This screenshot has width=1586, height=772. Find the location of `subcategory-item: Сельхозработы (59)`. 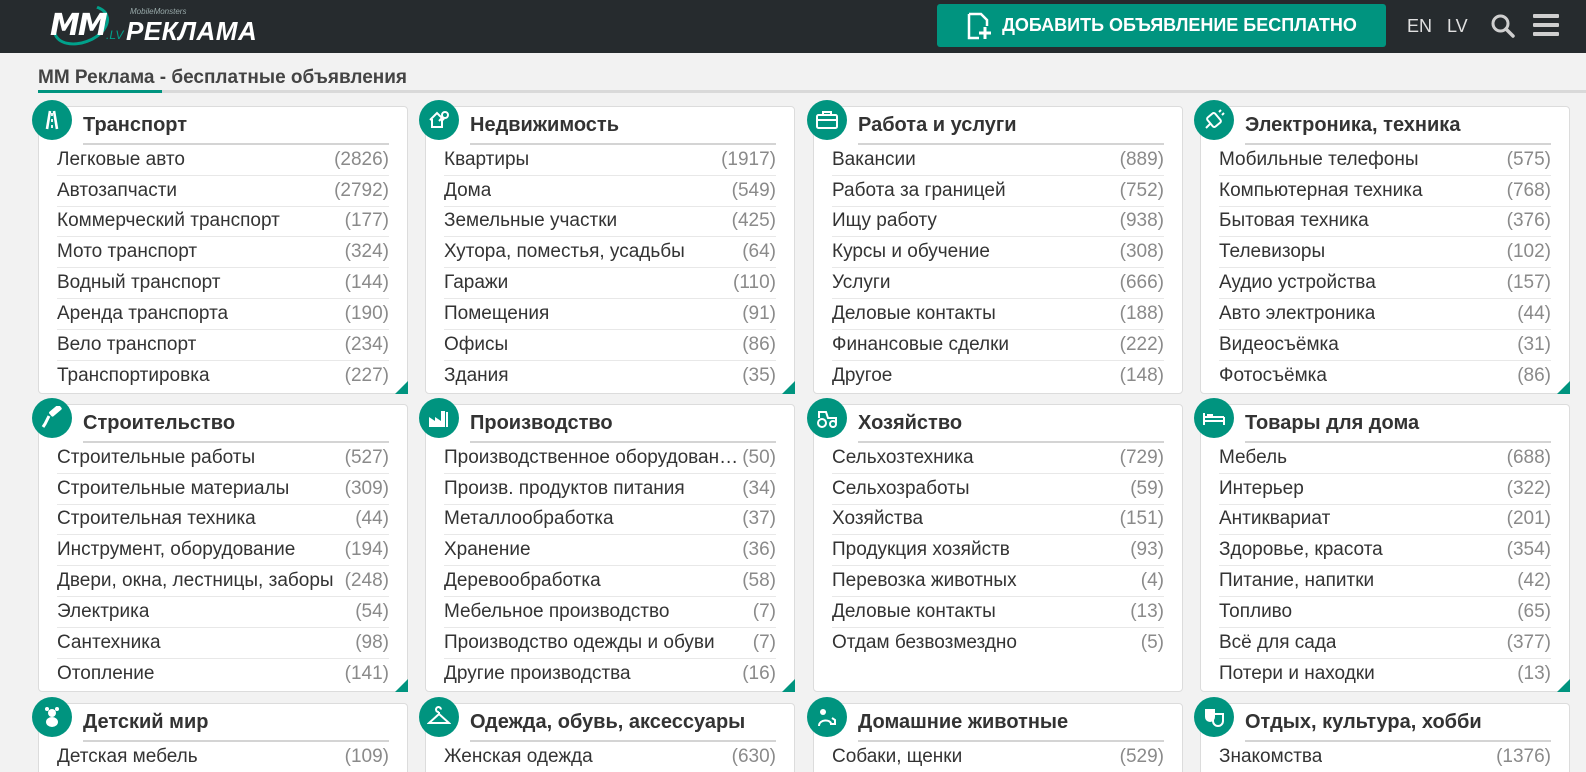

subcategory-item: Сельхозработы (59) is located at coordinates (998, 489).